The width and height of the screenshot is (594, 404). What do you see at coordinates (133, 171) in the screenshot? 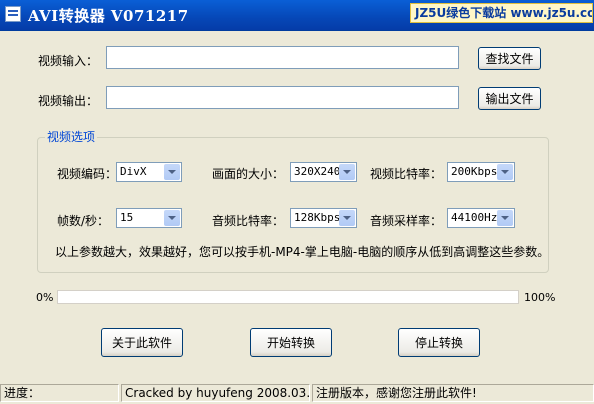
I see `video-codec-value: DivX` at bounding box center [133, 171].